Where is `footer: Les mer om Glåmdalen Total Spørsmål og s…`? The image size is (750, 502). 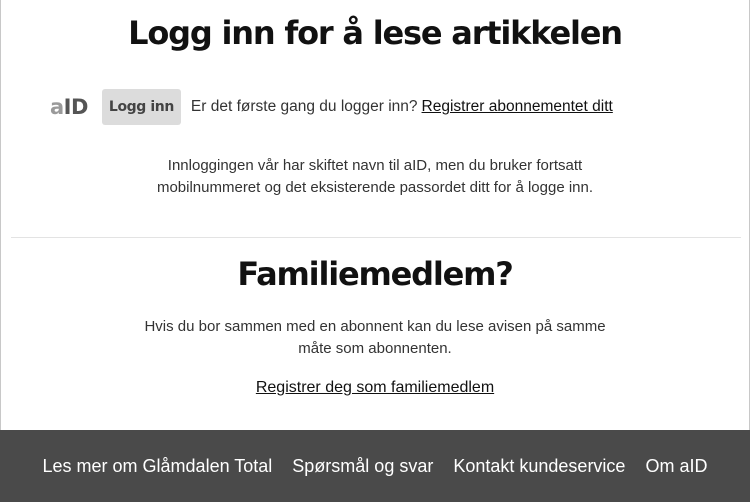
footer: Les mer om Glåmdalen Total Spørsmål og s… is located at coordinates (375, 466).